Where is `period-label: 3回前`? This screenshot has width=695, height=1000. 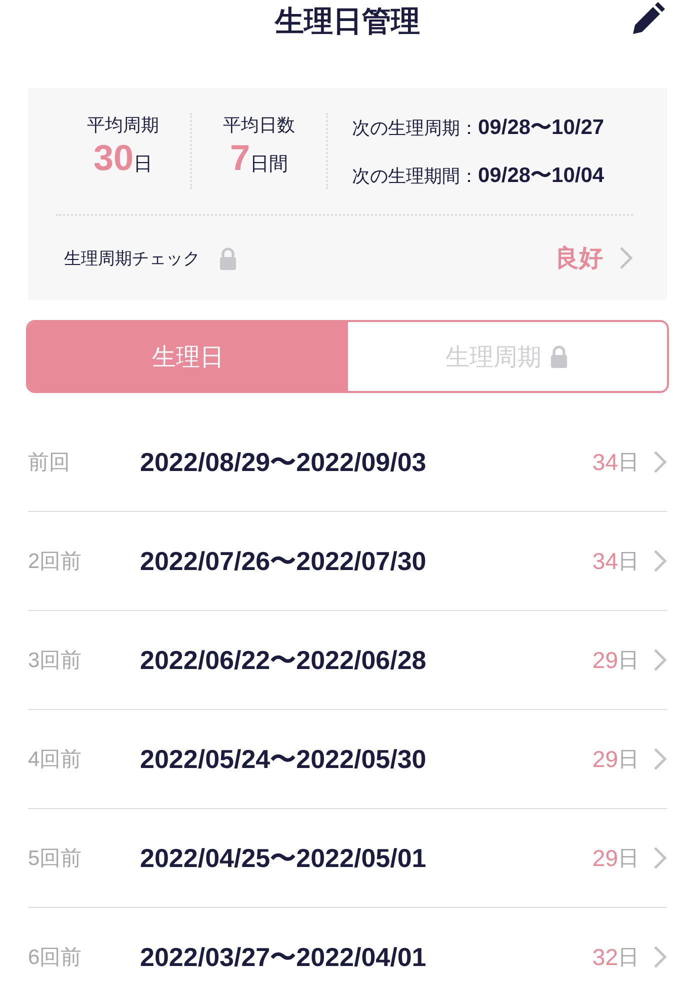 period-label: 3回前 is located at coordinates (55, 661).